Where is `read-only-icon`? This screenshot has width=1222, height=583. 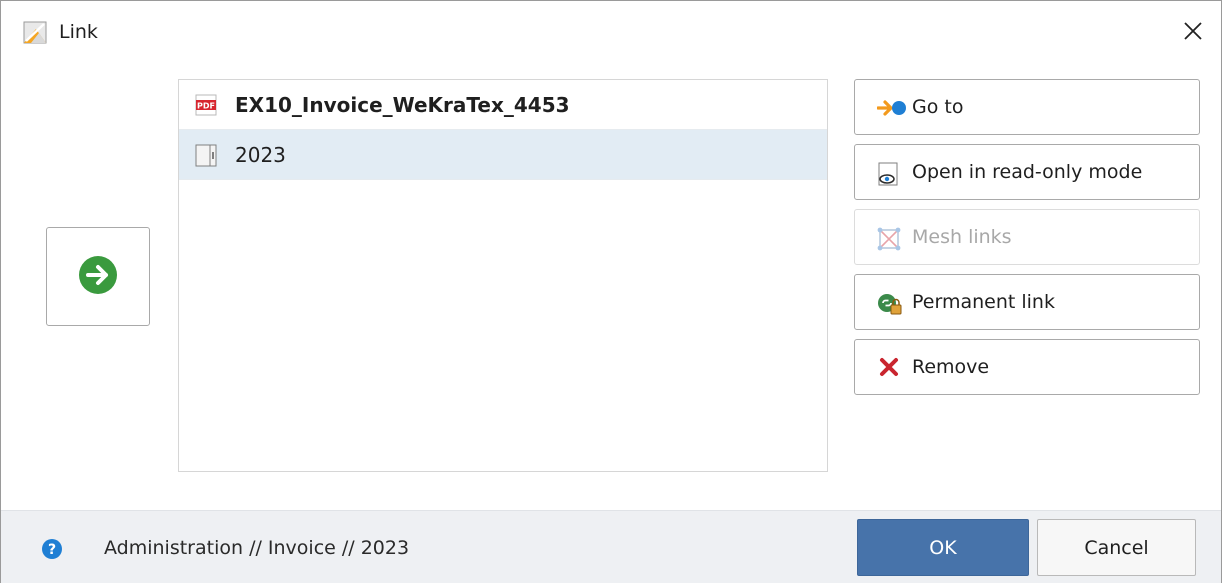 read-only-icon is located at coordinates (889, 174).